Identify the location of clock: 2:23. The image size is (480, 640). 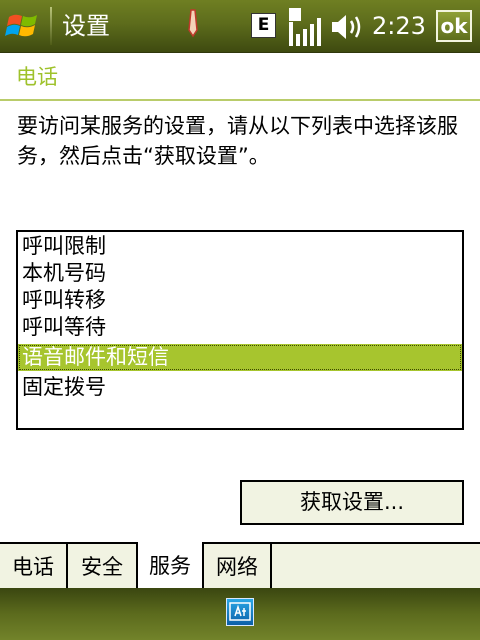
(399, 26).